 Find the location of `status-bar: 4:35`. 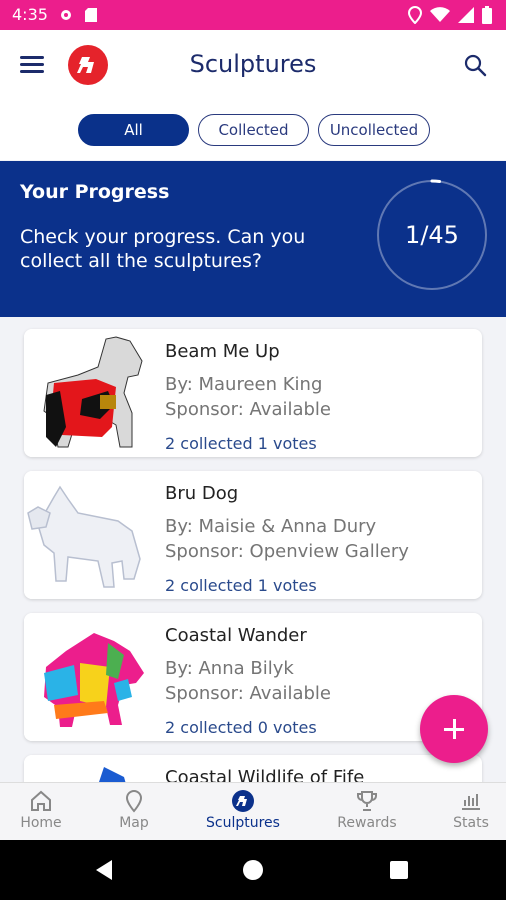

status-bar: 4:35 is located at coordinates (253, 15).